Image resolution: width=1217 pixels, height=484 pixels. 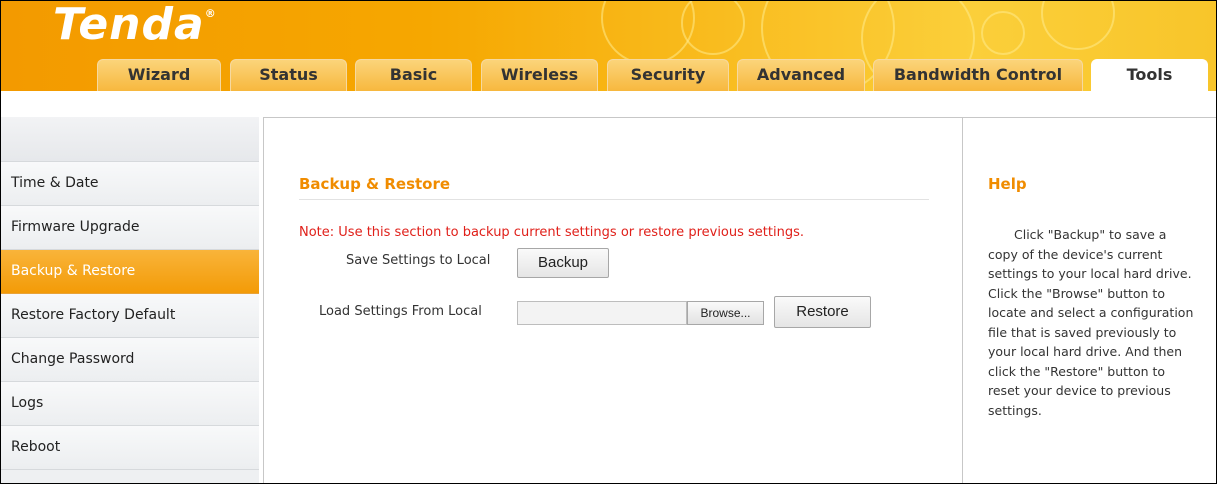 I want to click on tab-label: Wireless, so click(x=539, y=74).